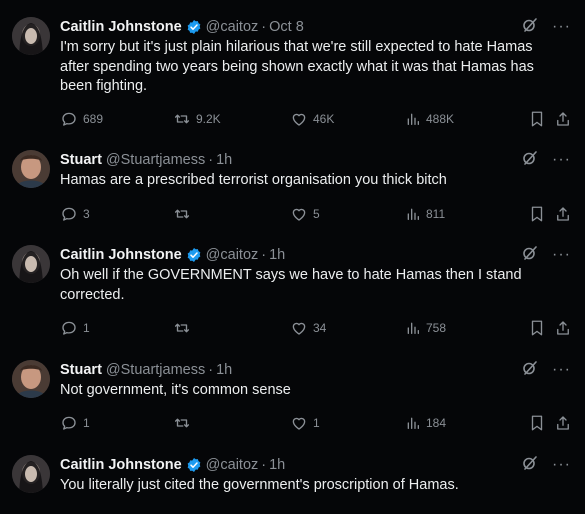 This screenshot has height=514, width=585. Describe the element at coordinates (197, 119) in the screenshot. I see `retweet-button: 9.2K` at that location.